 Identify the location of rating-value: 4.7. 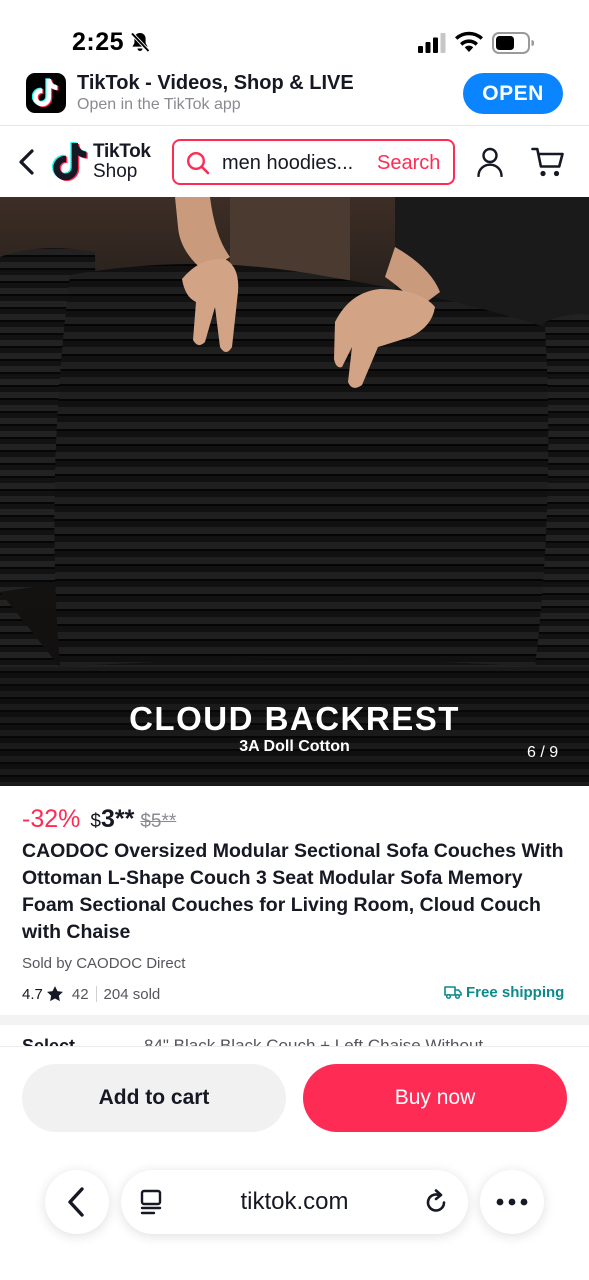
(32, 994).